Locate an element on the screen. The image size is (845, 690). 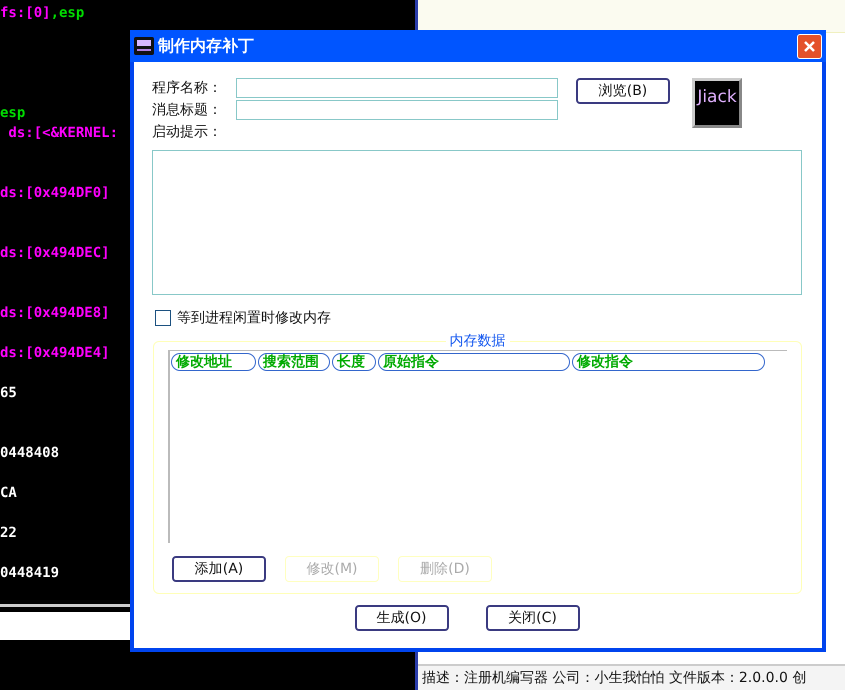
status-bar: 描述：注册机编写器 公司：小生我怕怕 文件版本：2.0.0.0 创 is located at coordinates (631, 677).